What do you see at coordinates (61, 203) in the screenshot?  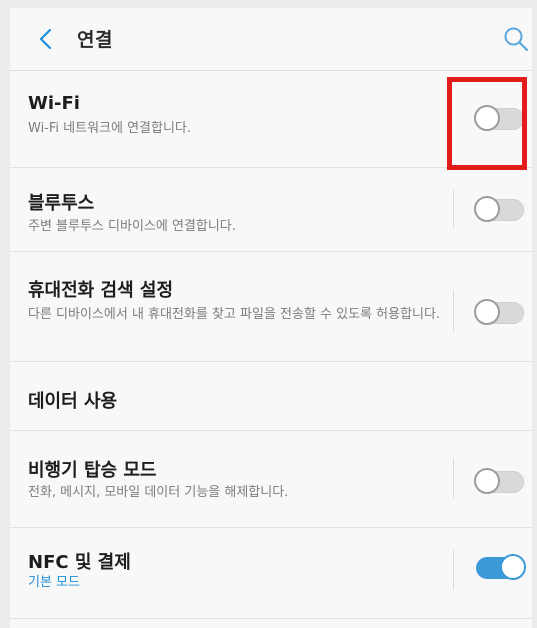 I see `setting-title: 블루투스` at bounding box center [61, 203].